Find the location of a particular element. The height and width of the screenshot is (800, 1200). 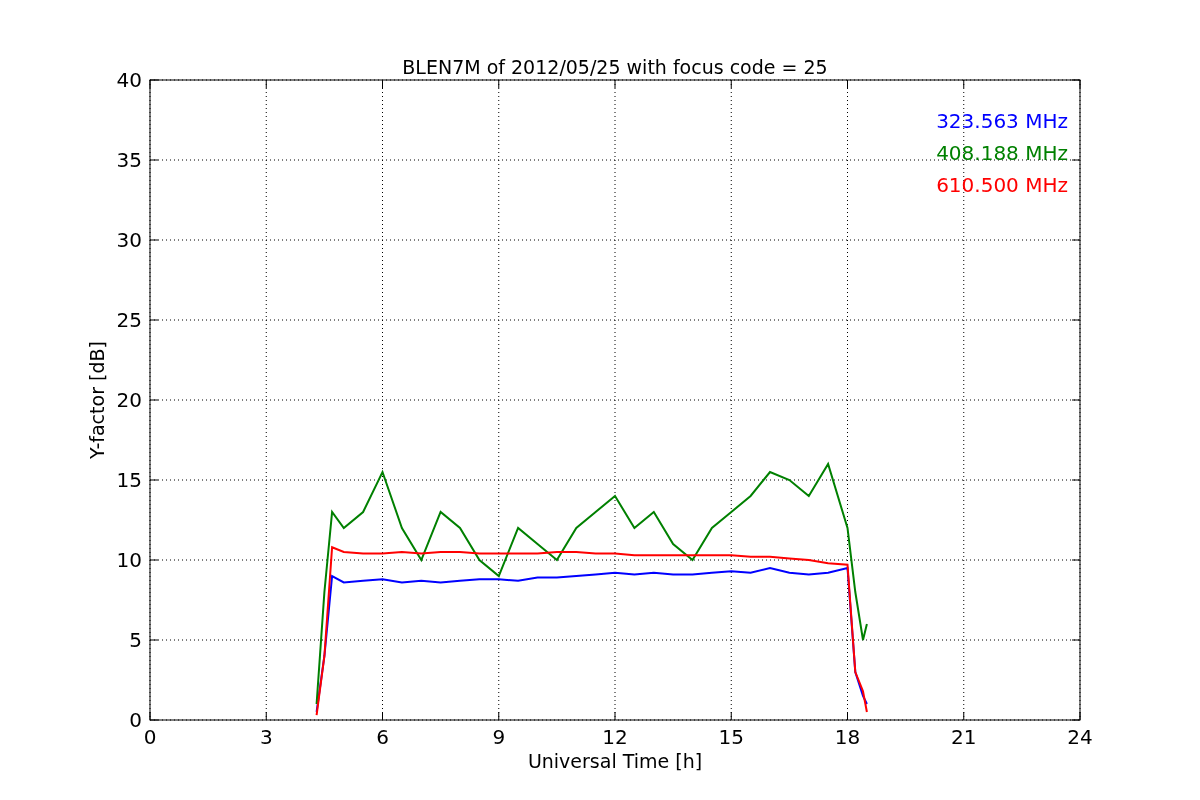

tick-label: 10 is located at coordinates (129, 560).